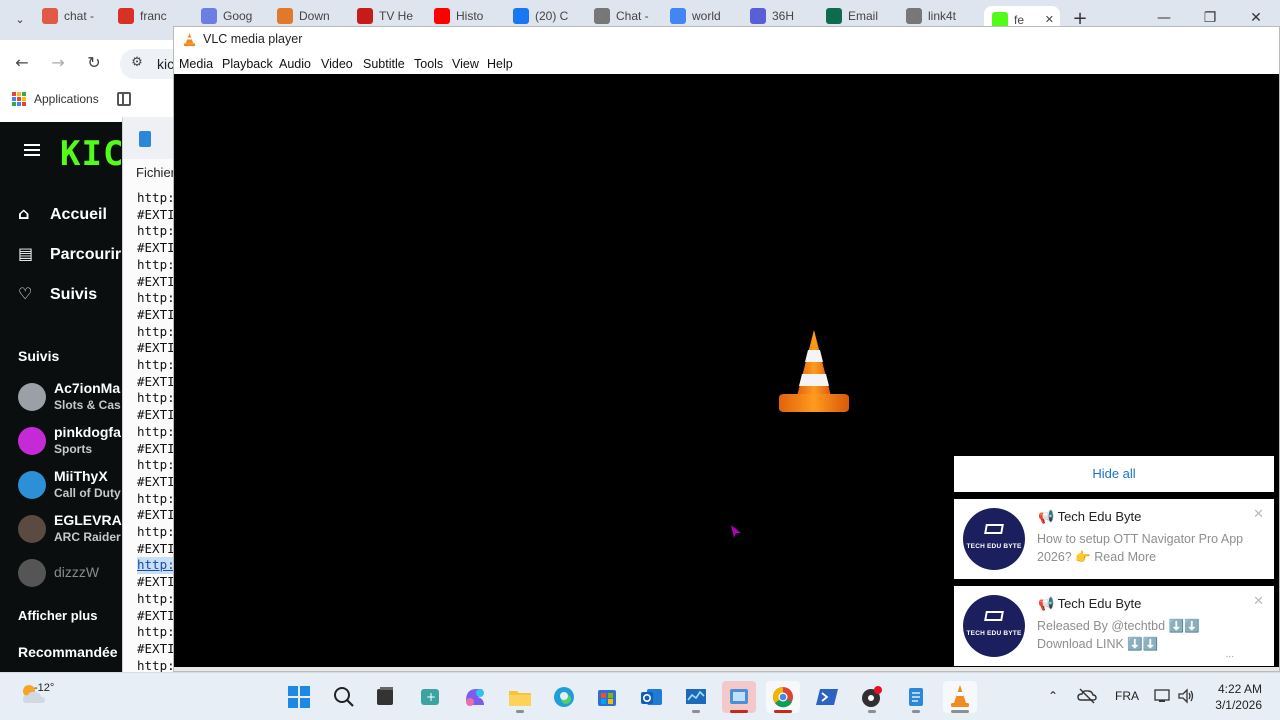 Image resolution: width=1280 pixels, height=720 pixels. Describe the element at coordinates (396, 16) in the screenshot. I see `tab-title: TV He` at that location.